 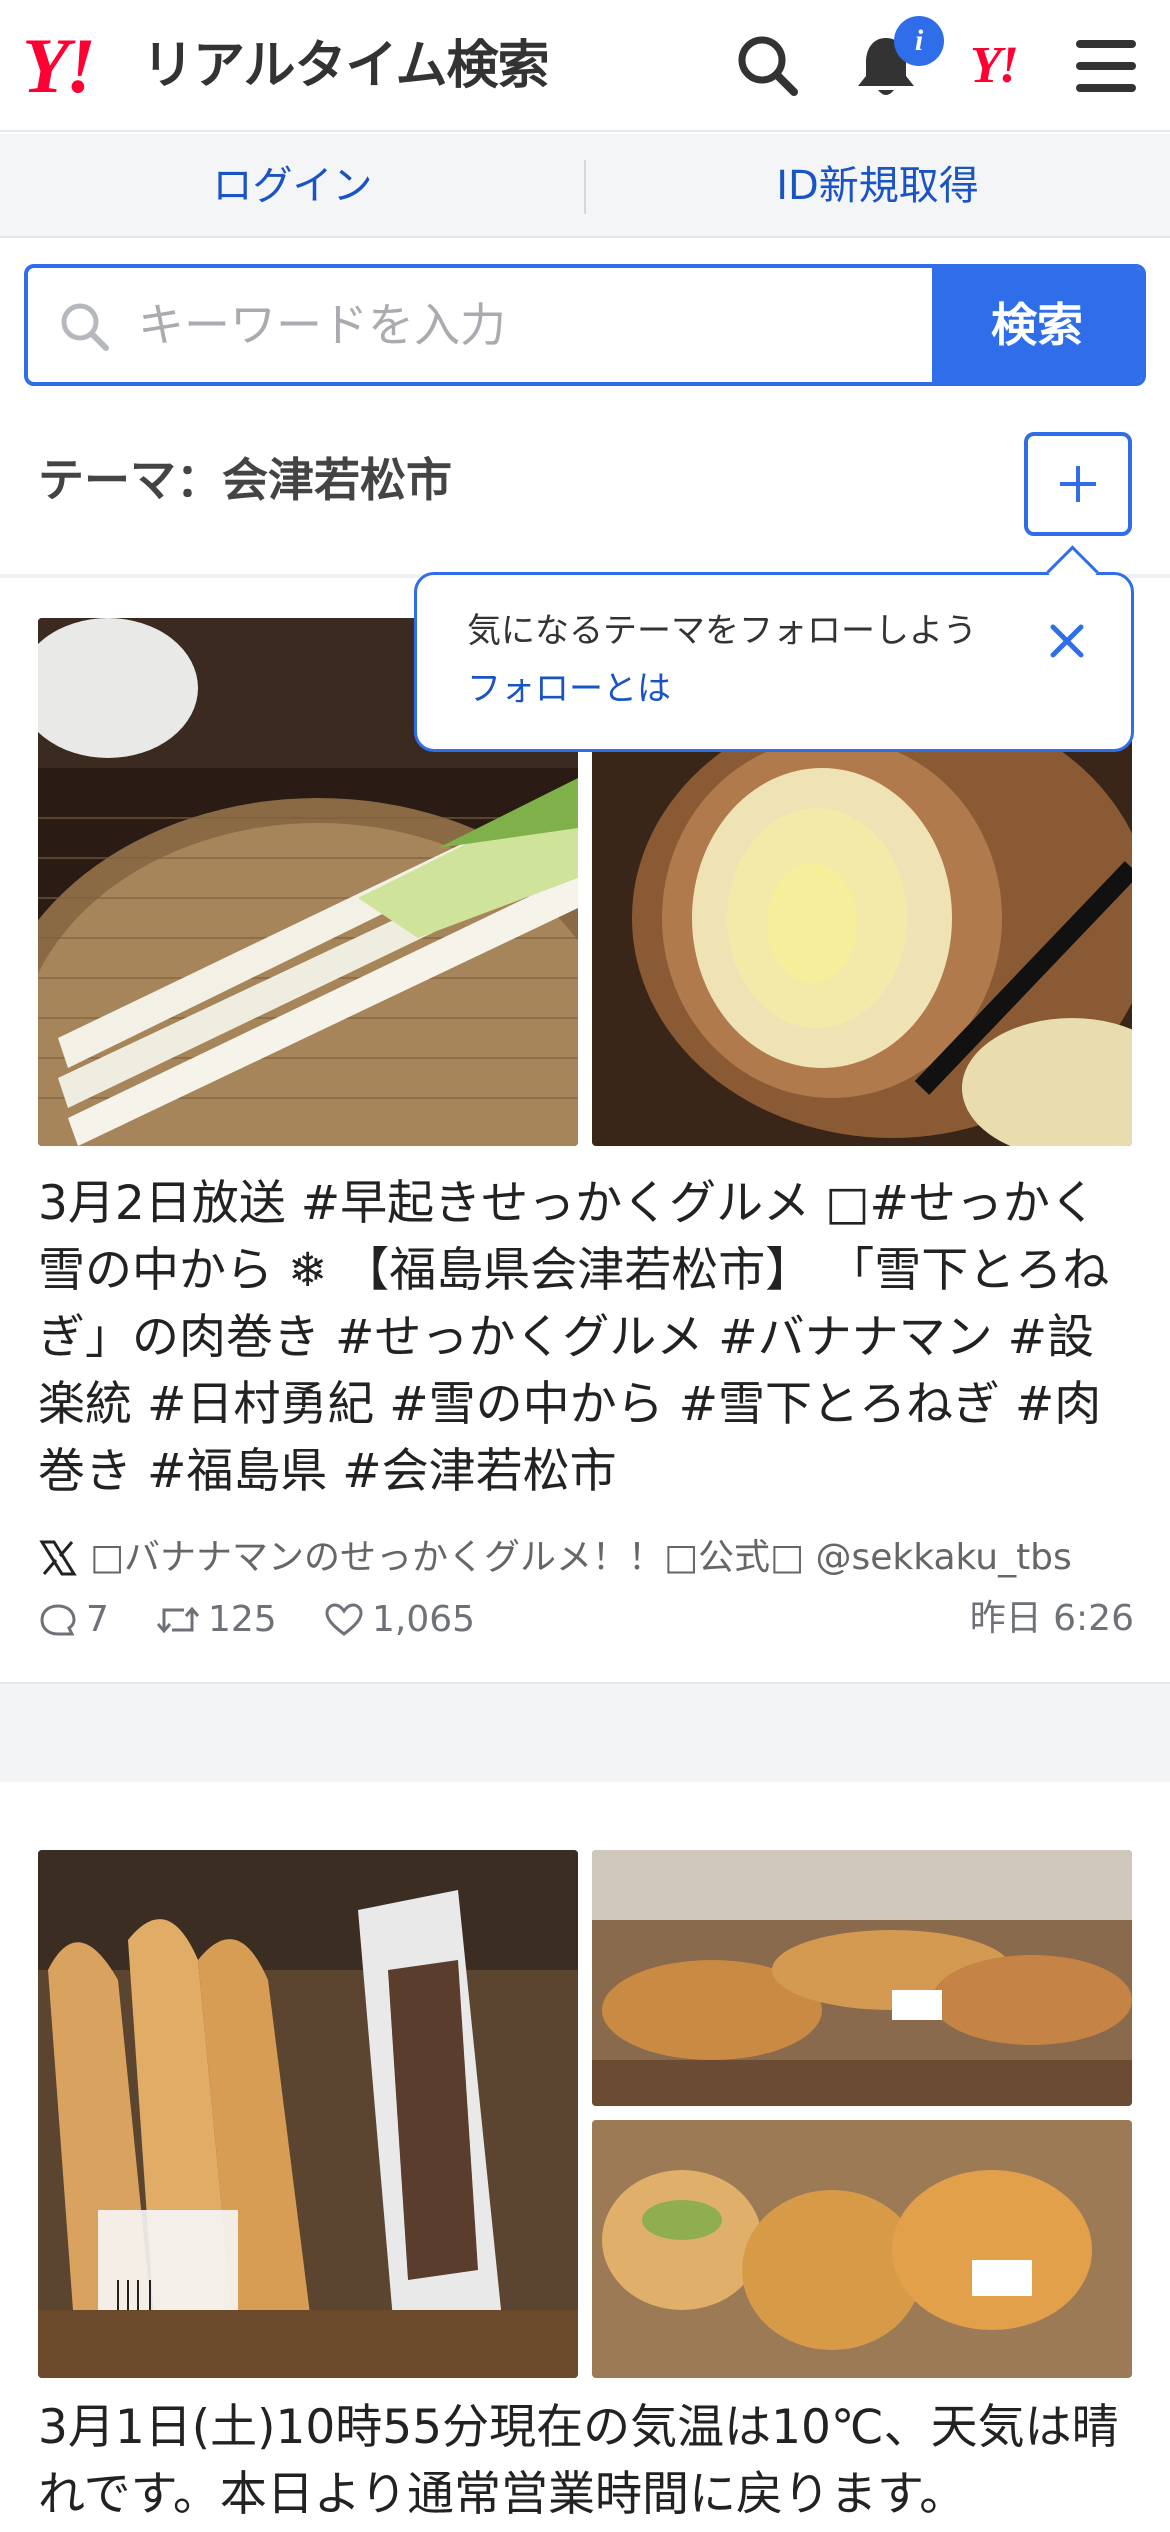 I want to click on search-form: 検索, so click(x=585, y=325).